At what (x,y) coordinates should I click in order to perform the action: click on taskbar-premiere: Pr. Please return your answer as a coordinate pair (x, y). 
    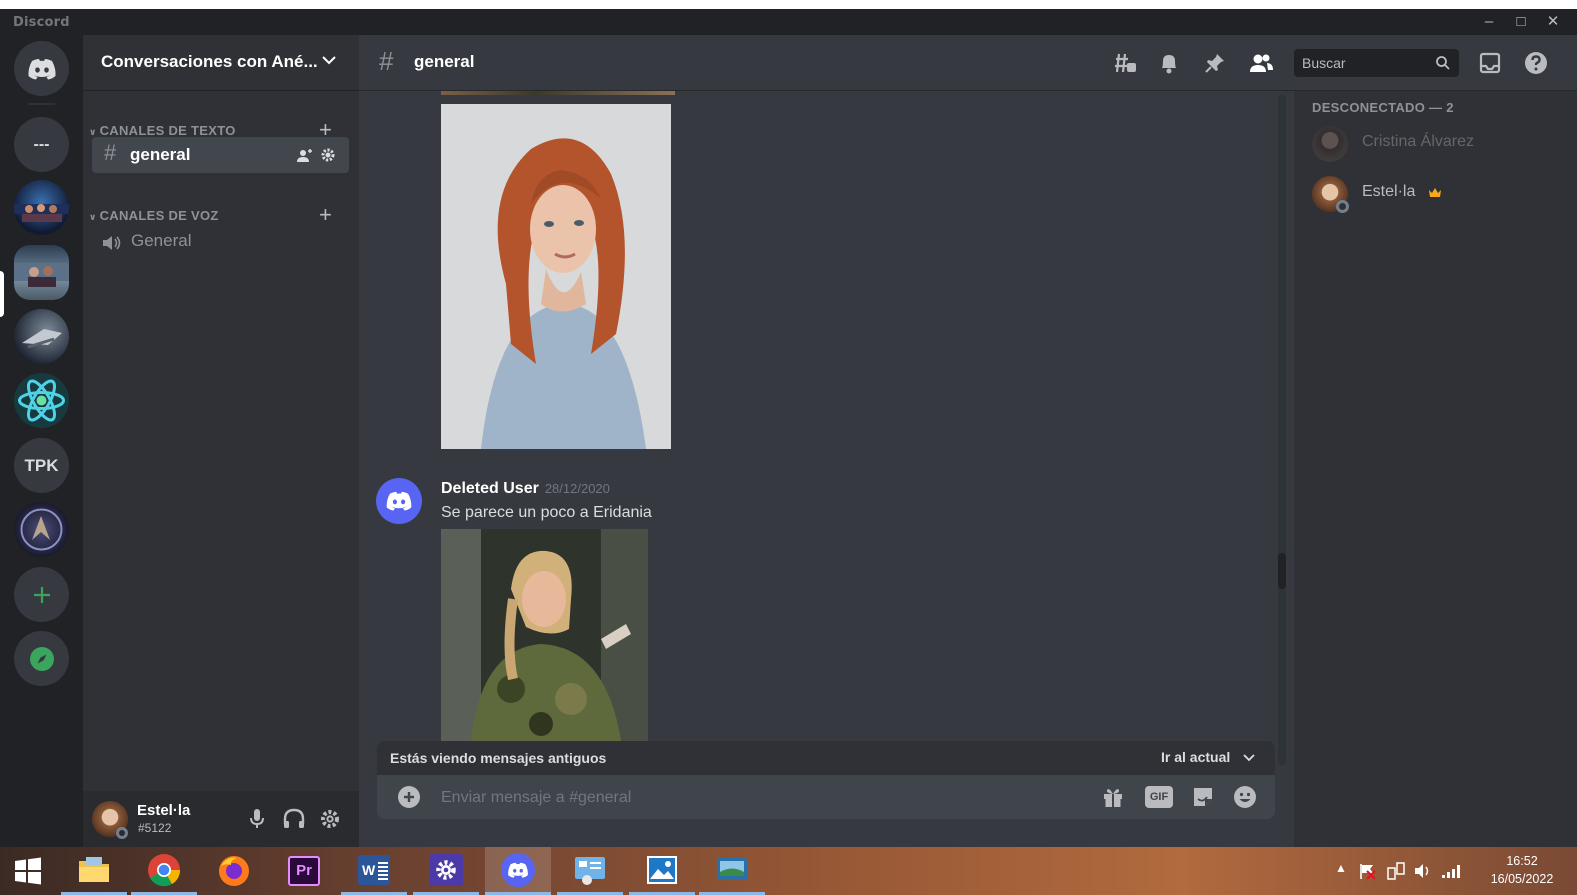
    Looking at the image, I should click on (304, 871).